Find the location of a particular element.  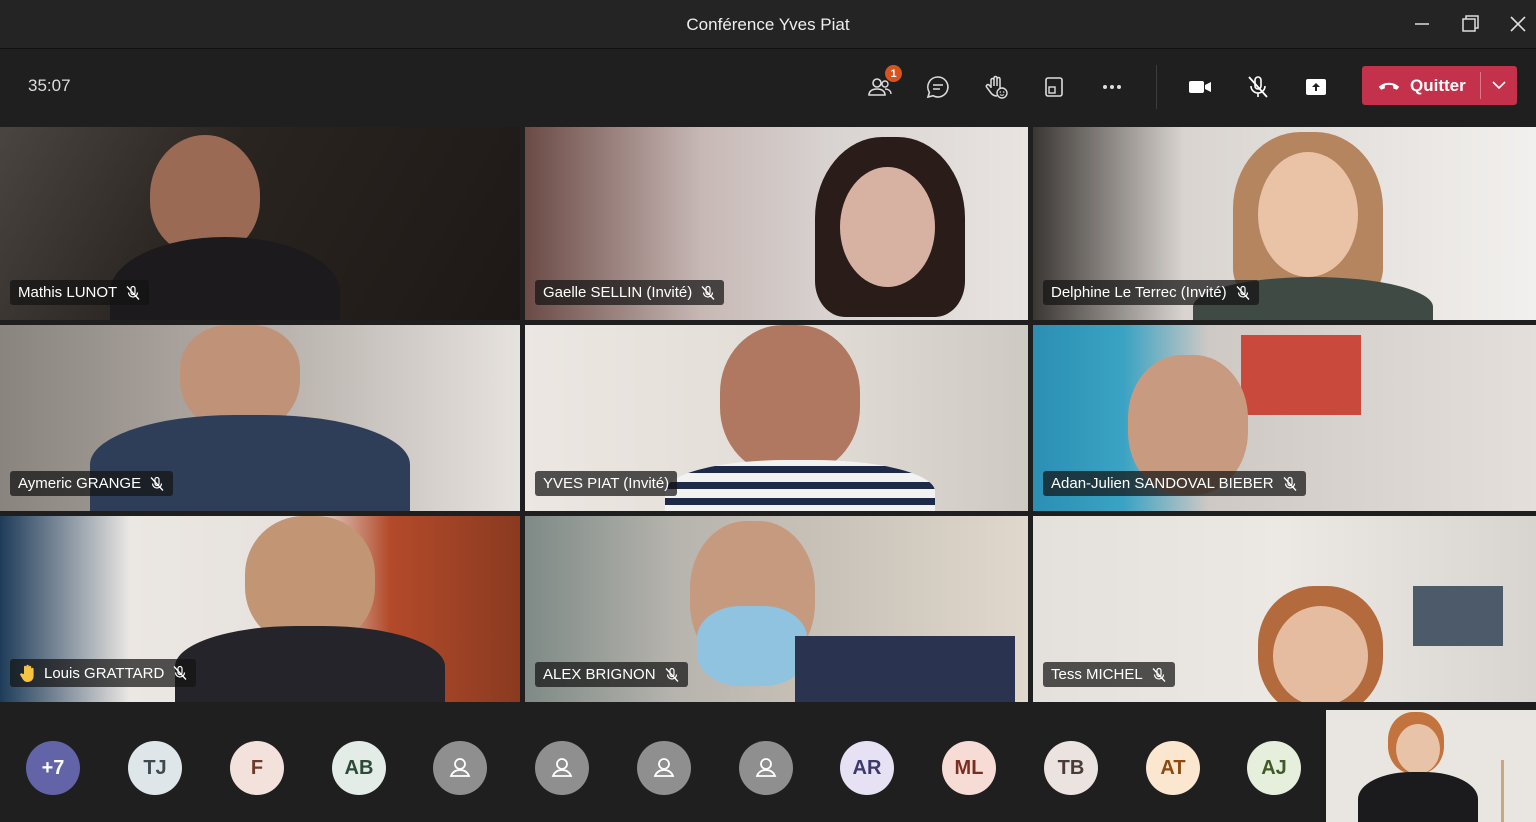

video-tile: Delphine Le Terrec (Invité) is located at coordinates (1284, 223).